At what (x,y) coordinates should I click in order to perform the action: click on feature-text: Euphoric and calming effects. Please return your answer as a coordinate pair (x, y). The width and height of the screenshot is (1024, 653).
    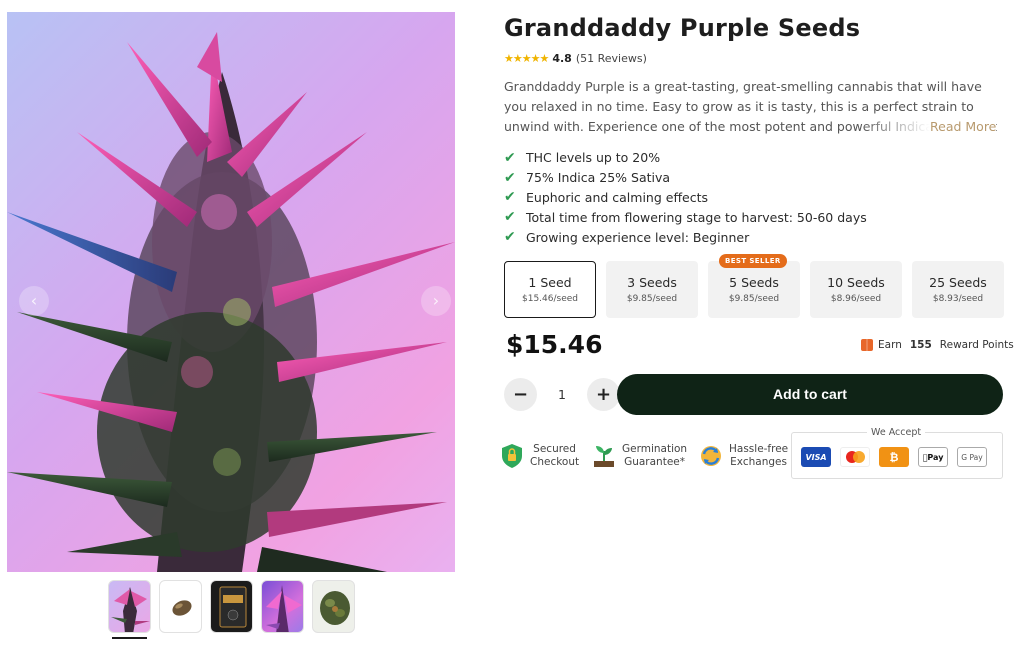
    Looking at the image, I should click on (617, 197).